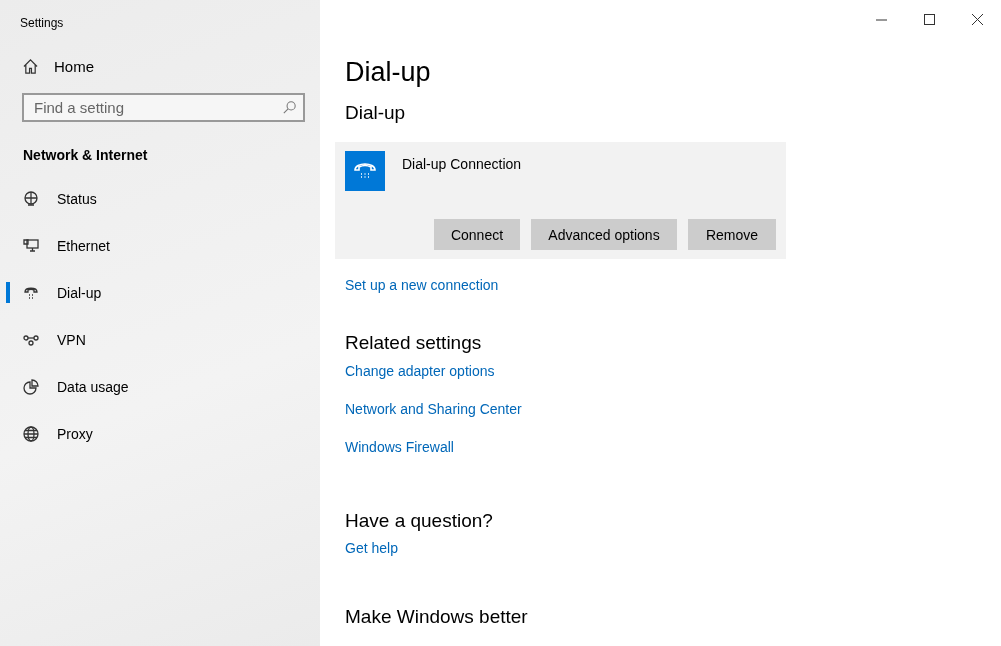  What do you see at coordinates (31, 386) in the screenshot?
I see `pie-chart-icon` at bounding box center [31, 386].